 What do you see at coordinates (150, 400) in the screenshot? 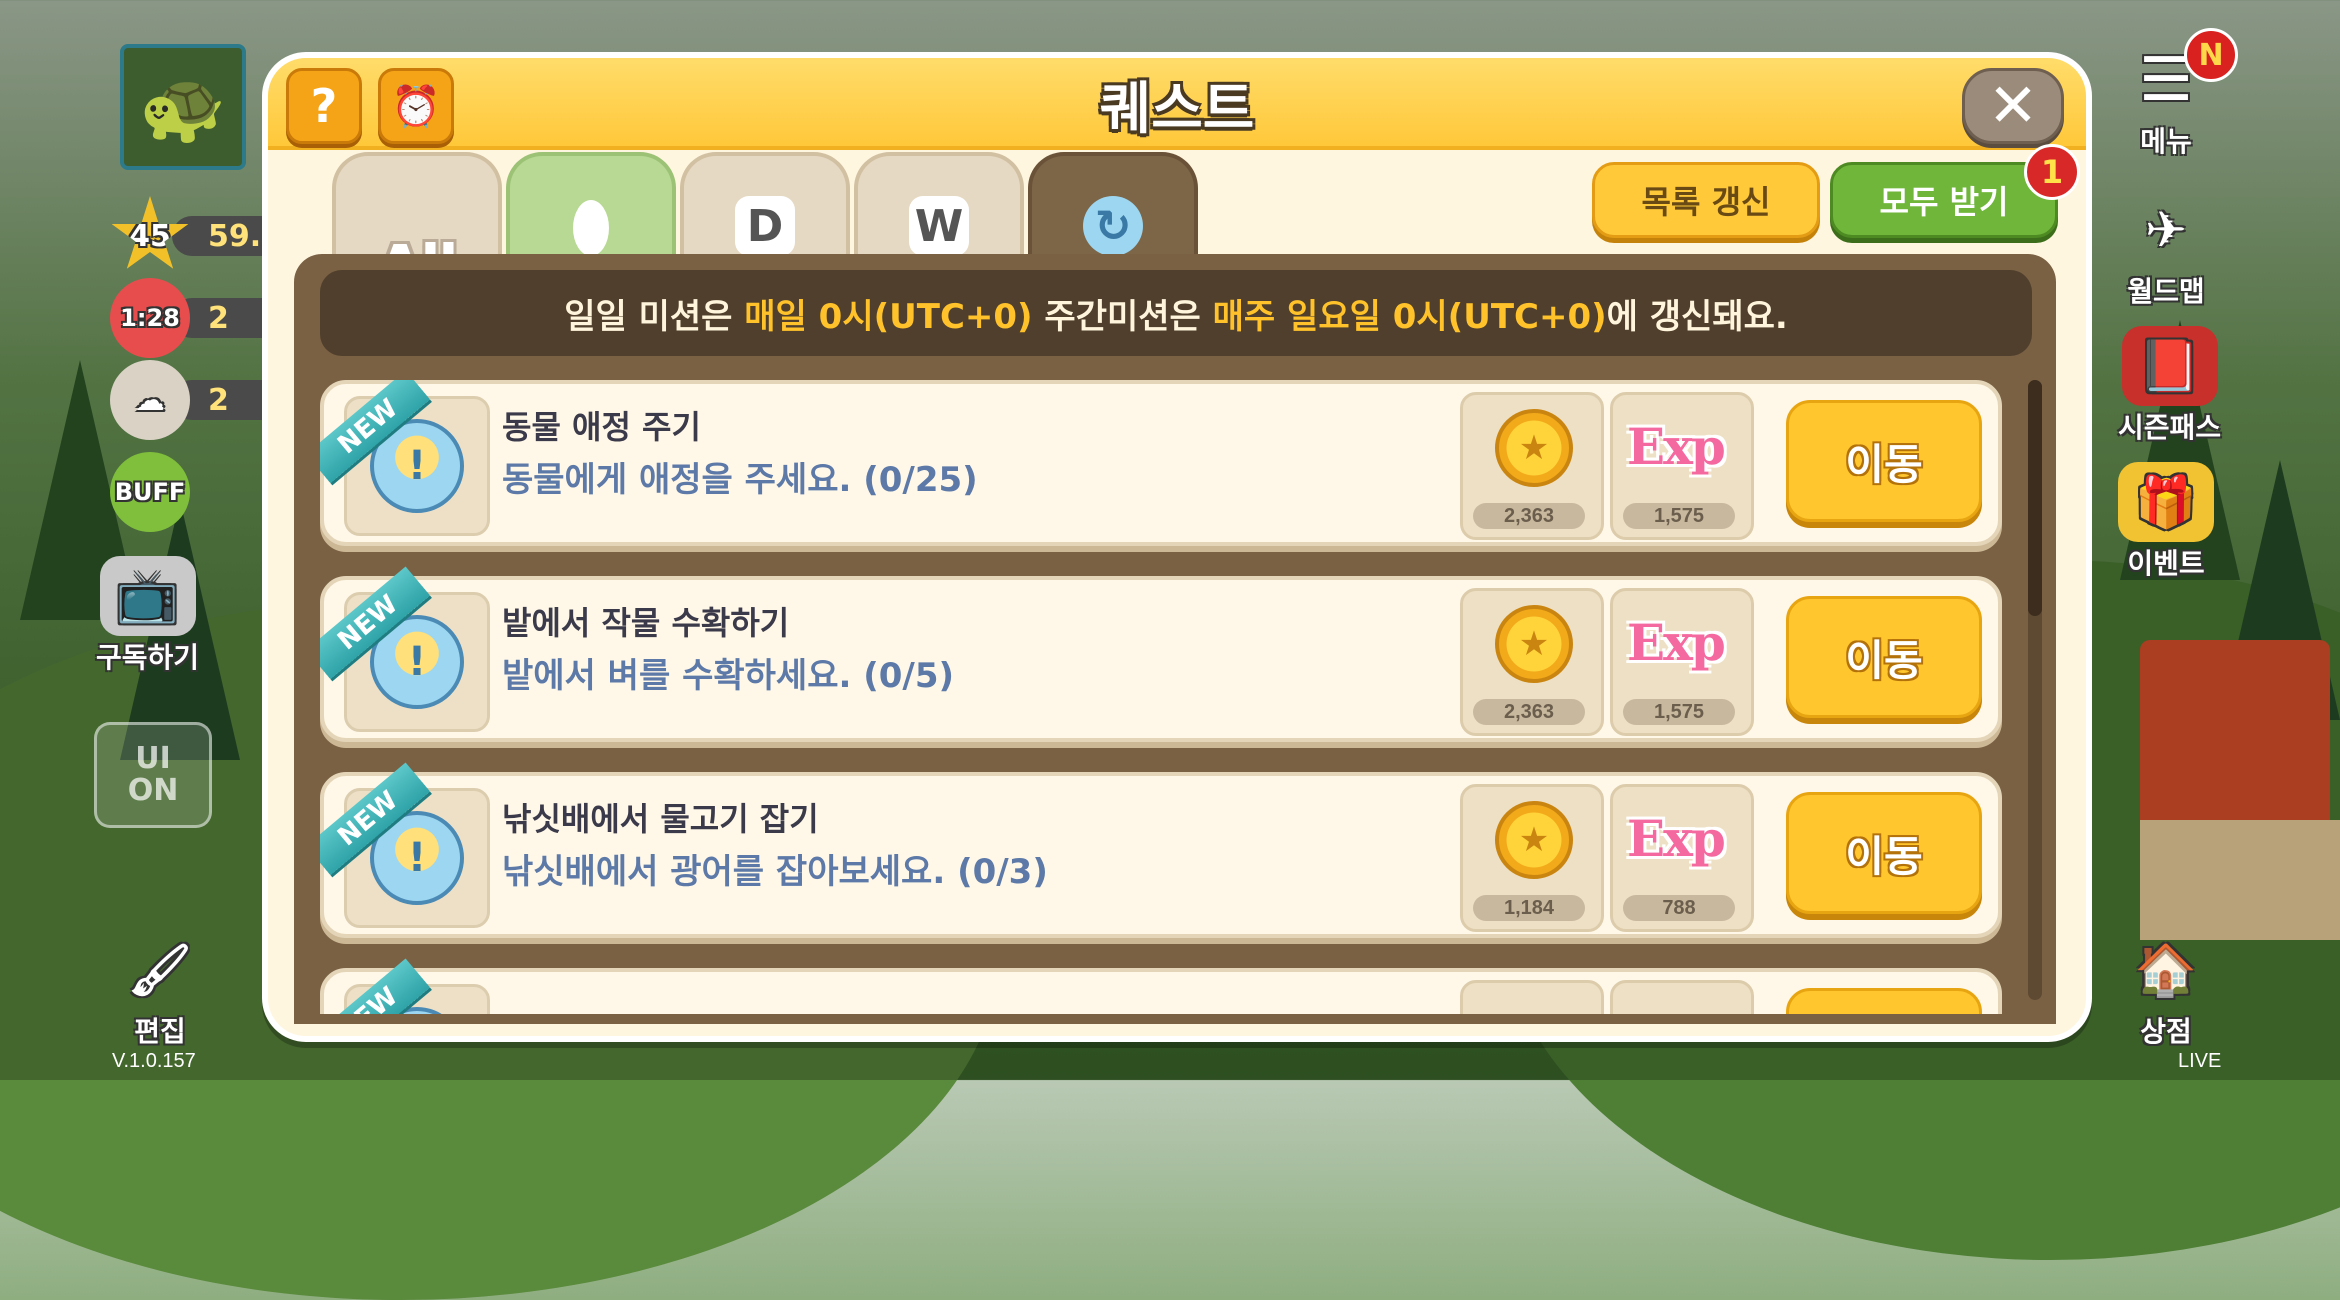
I see `wool-icon: ☁` at bounding box center [150, 400].